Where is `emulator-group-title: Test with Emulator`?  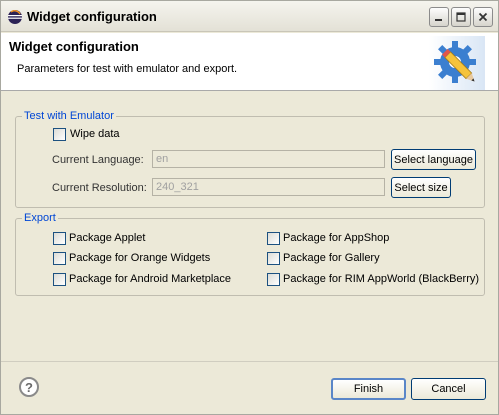
emulator-group-title: Test with Emulator is located at coordinates (69, 116).